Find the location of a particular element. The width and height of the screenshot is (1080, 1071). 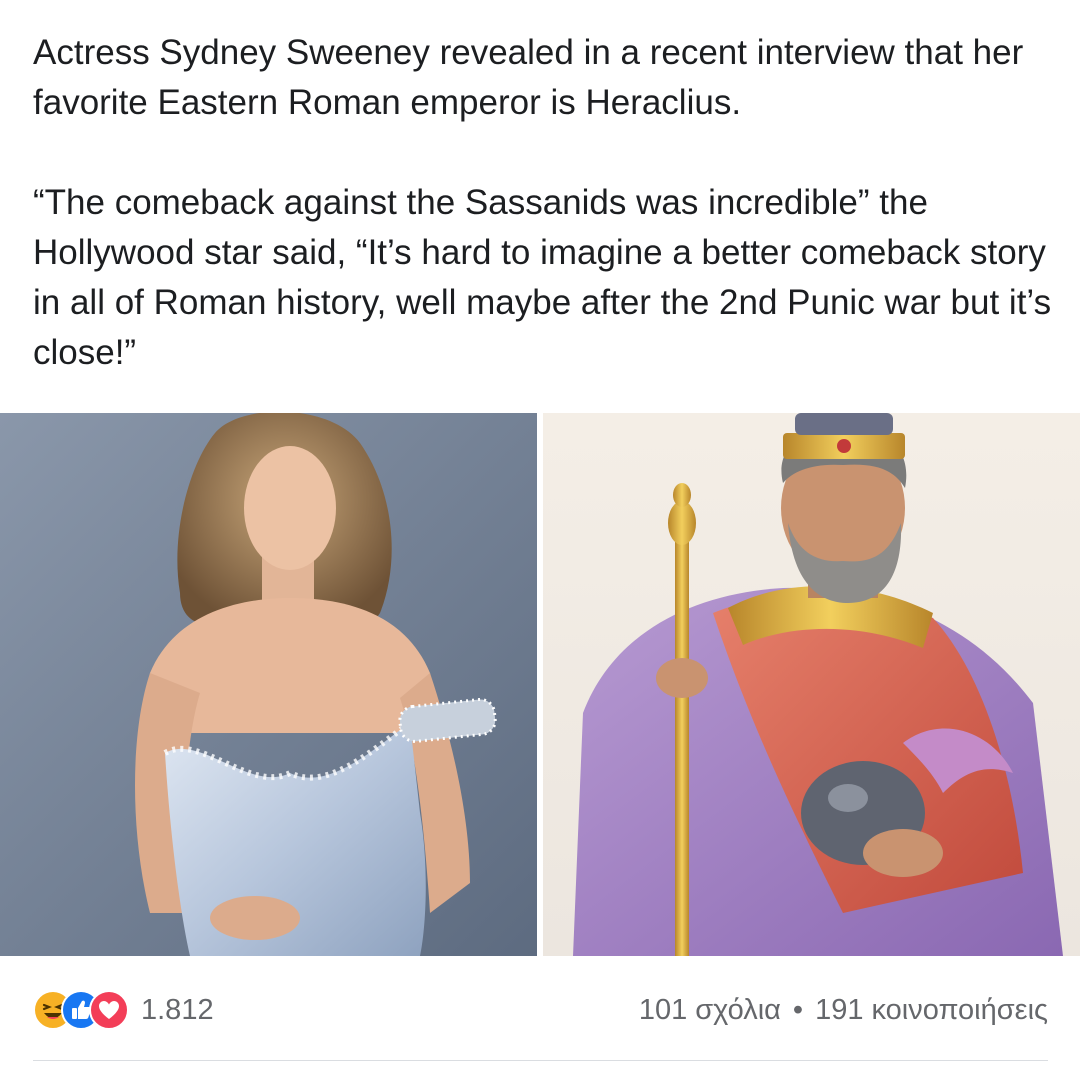

shares-count: 191 κοινοποιήσεις is located at coordinates (931, 1010).